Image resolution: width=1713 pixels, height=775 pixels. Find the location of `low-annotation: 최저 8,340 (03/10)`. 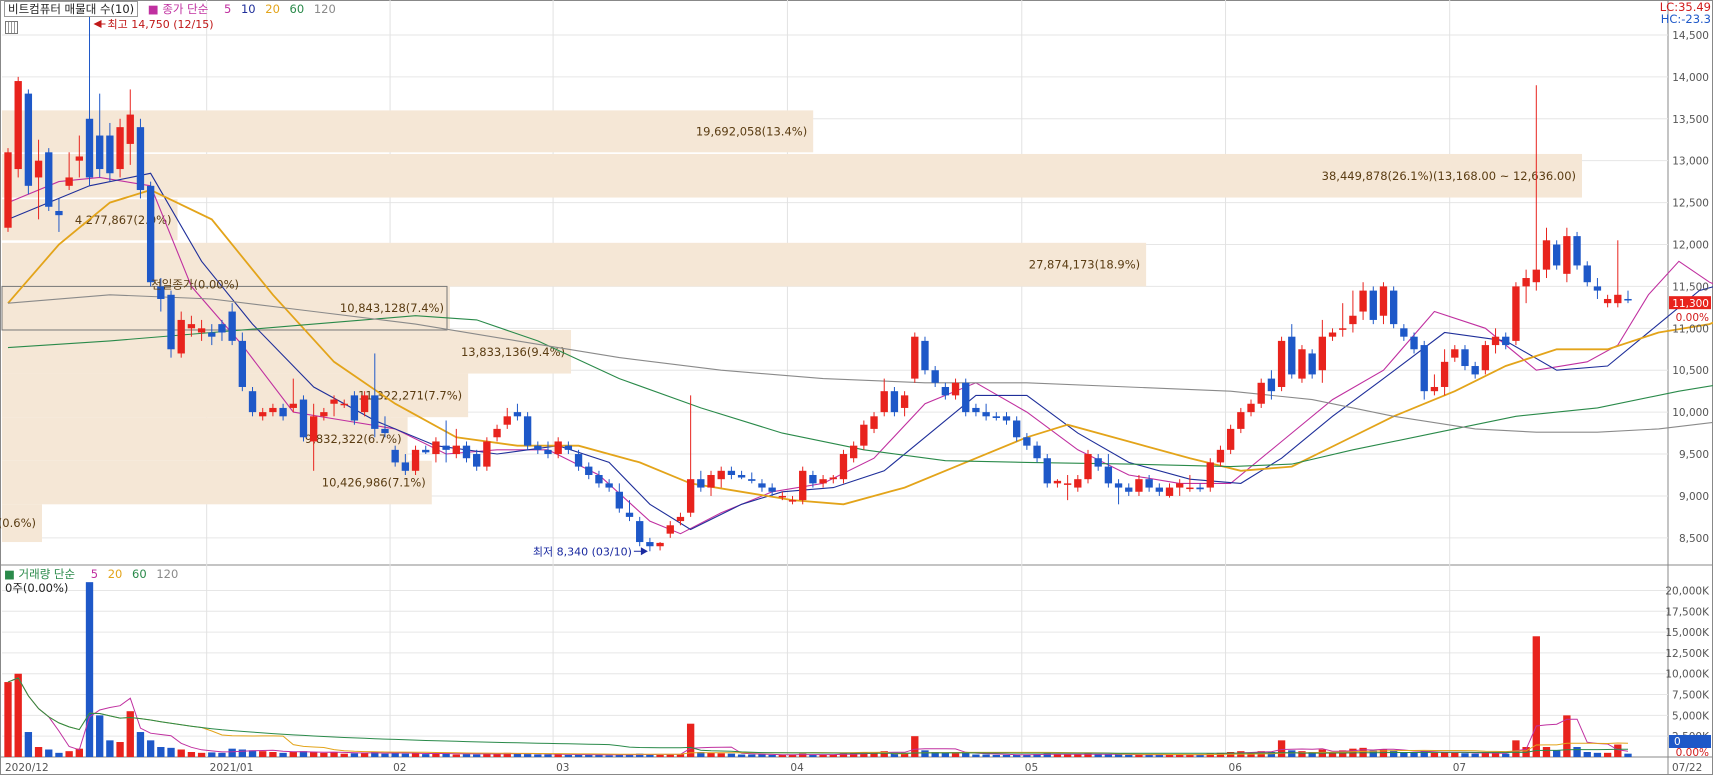

low-annotation: 최저 8,340 (03/10) is located at coordinates (582, 551).